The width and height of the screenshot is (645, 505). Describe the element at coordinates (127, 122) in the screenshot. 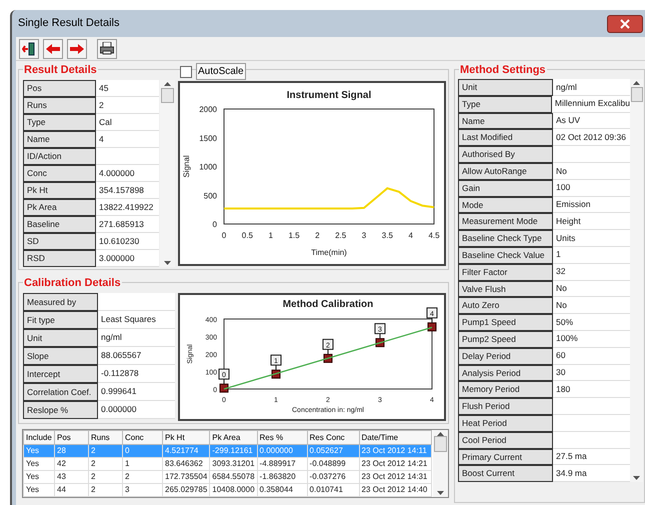

I see `field-value: Cal` at that location.